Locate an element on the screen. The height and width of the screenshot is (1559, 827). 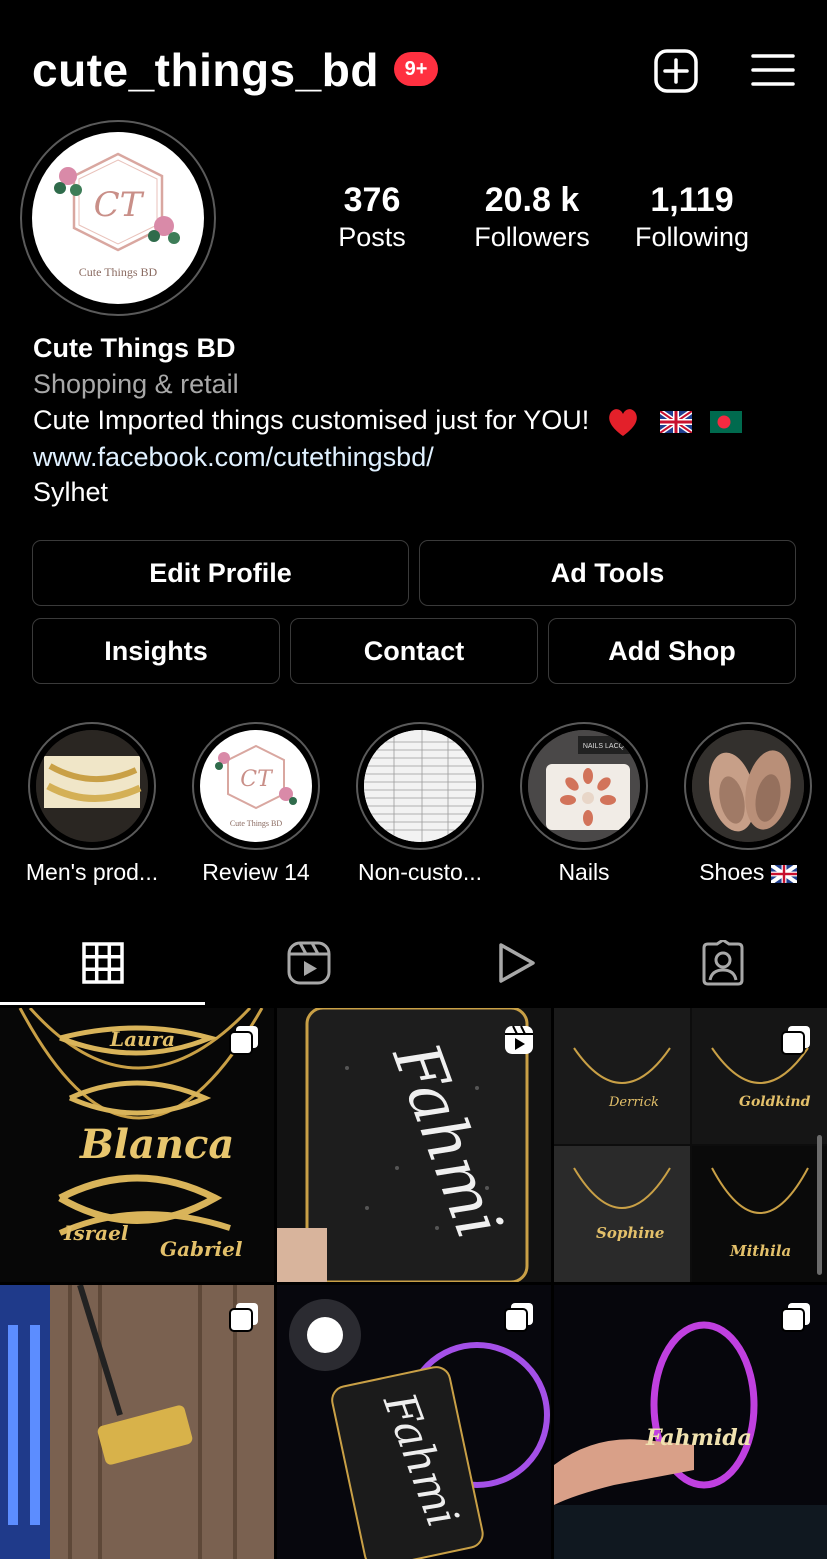
highlight-label: Nails is located at coordinates (584, 872).